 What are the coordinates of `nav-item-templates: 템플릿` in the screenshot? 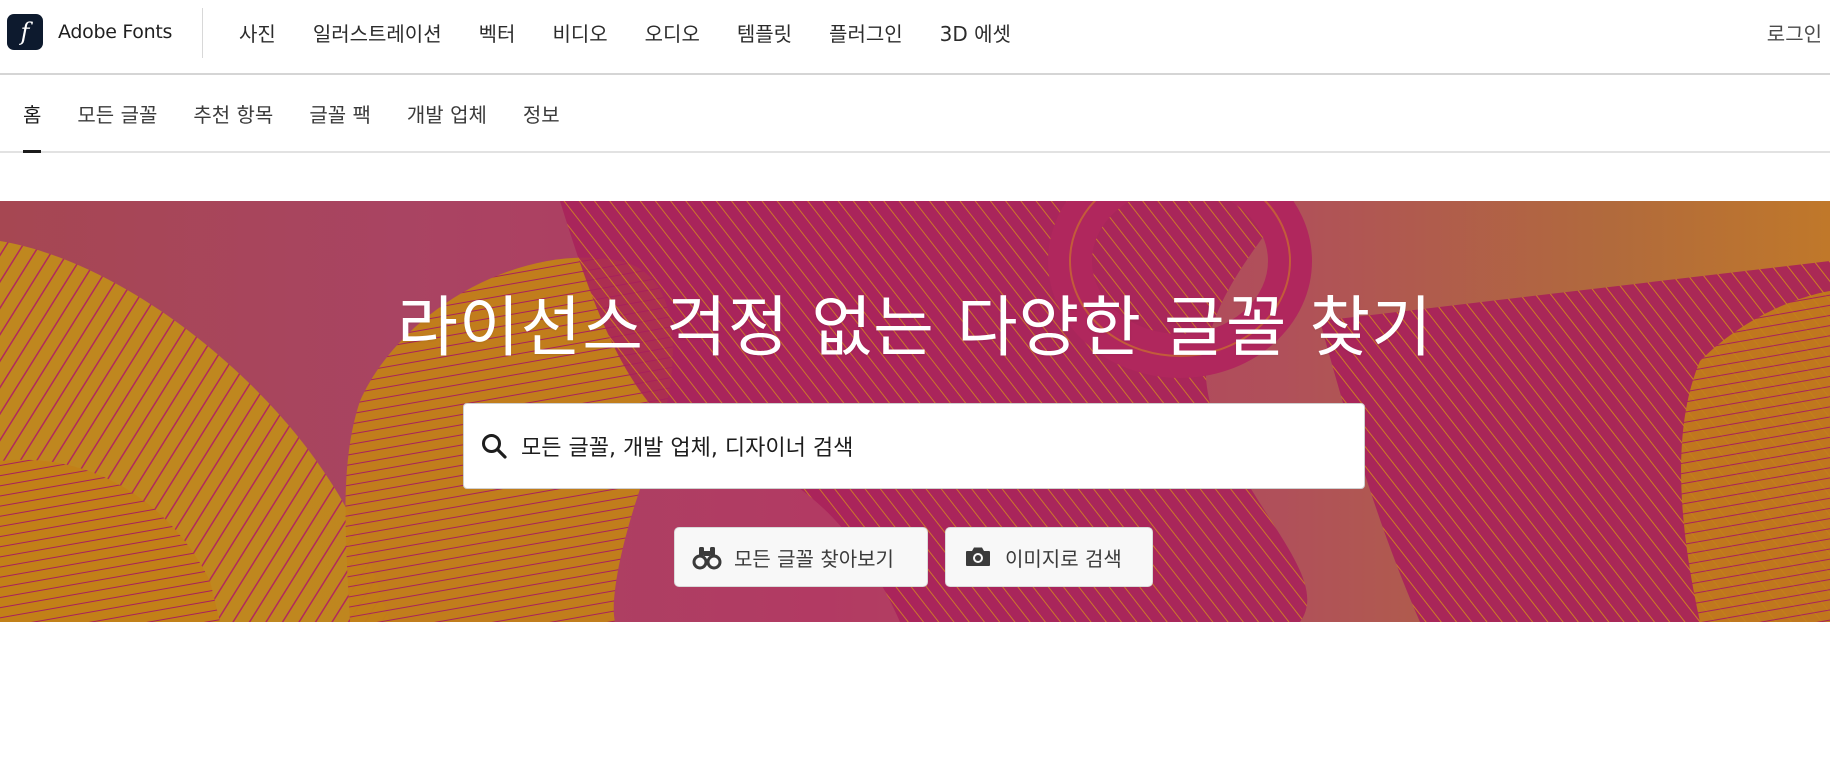 It's located at (764, 32).